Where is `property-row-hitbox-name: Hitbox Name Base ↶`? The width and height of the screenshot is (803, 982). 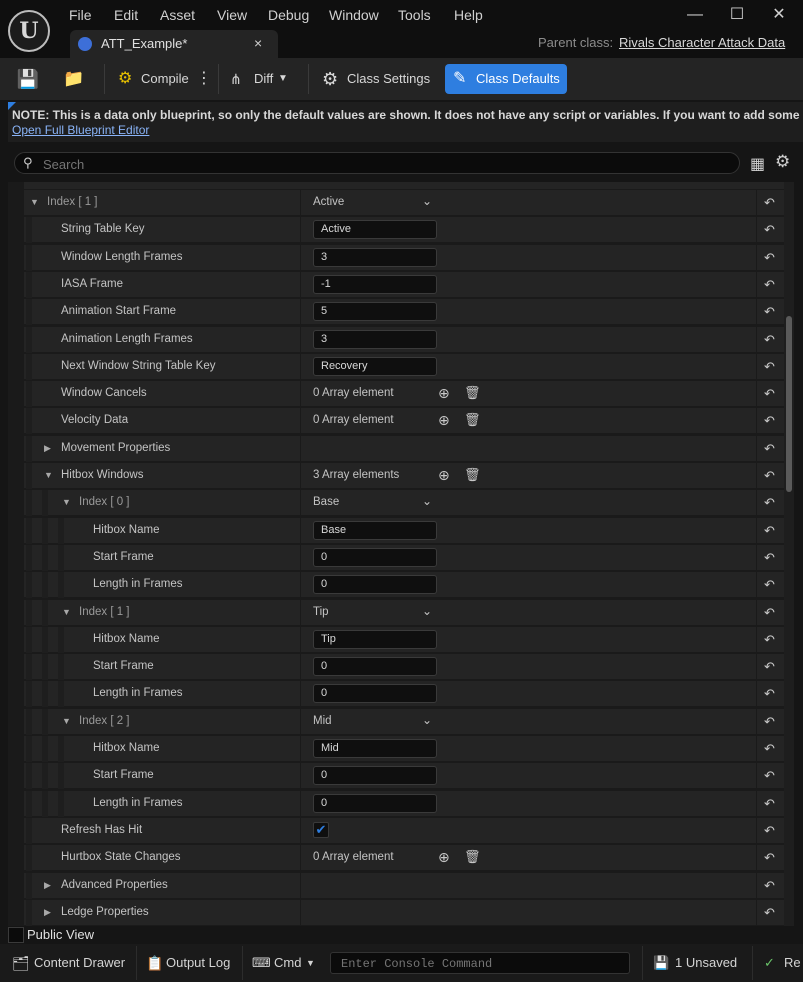 property-row-hitbox-name: Hitbox Name Base ↶ is located at coordinates (404, 530).